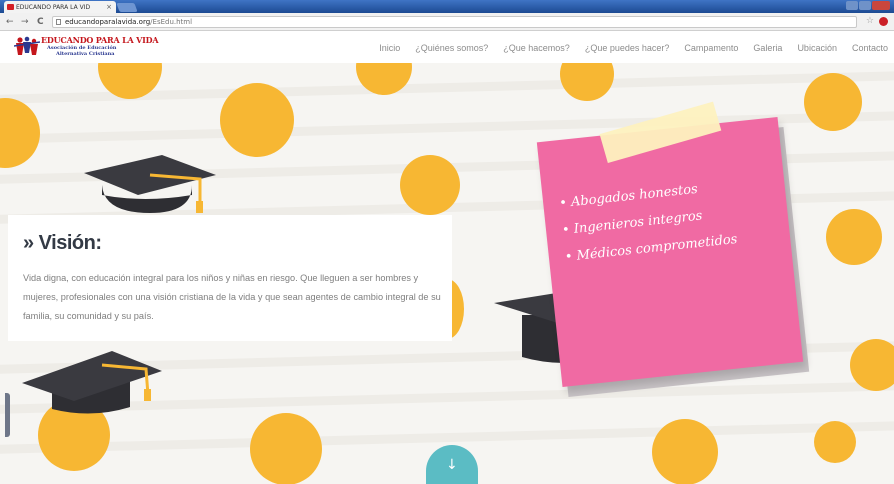 The image size is (894, 484). Describe the element at coordinates (451, 48) in the screenshot. I see `nav-item-quienes-somos: ¿Quiénes somos?` at that location.